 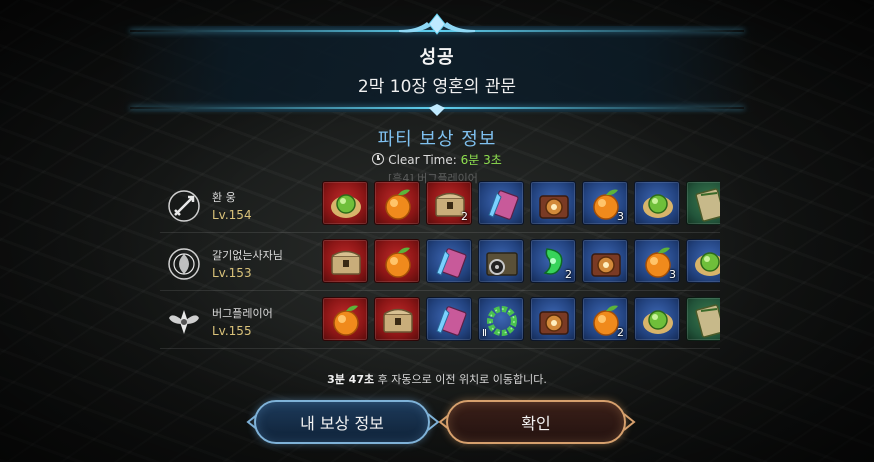 I want to click on clear-time-row: Clear Time: 6분 3초, so click(x=437, y=159).